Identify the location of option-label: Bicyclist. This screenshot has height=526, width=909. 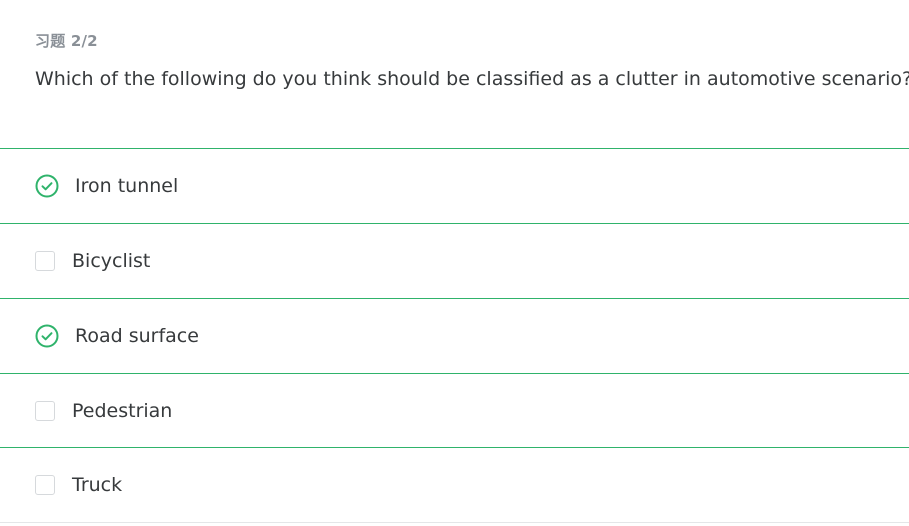
(111, 261).